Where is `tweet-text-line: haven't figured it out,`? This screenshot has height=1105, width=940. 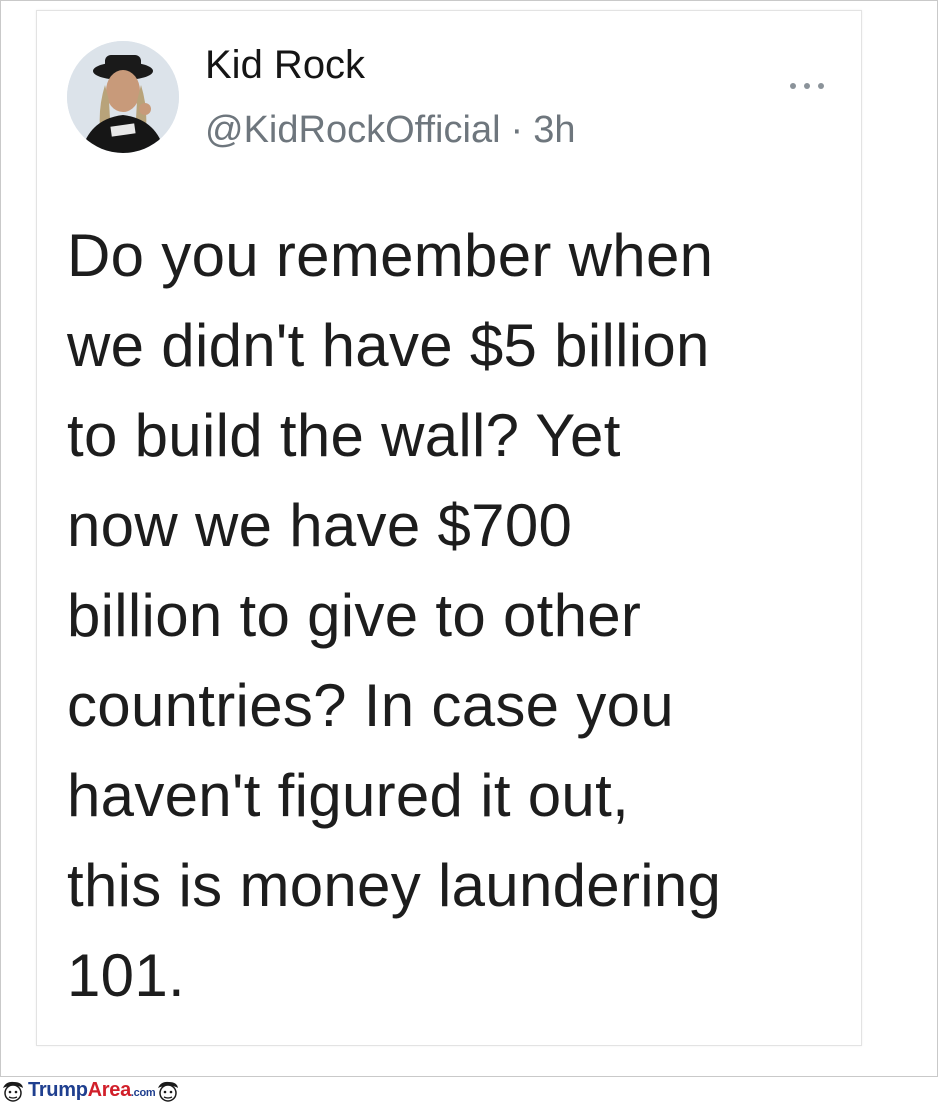
tweet-text-line: haven't figured it out, is located at coordinates (348, 795).